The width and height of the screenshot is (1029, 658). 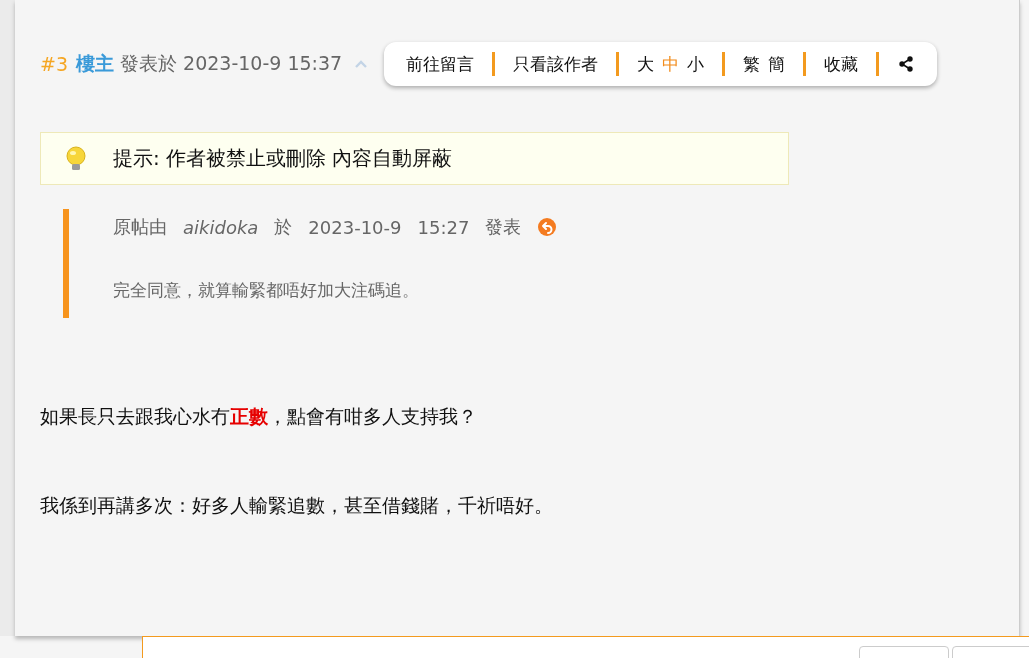 I want to click on font-size-option: 大, so click(x=646, y=64).